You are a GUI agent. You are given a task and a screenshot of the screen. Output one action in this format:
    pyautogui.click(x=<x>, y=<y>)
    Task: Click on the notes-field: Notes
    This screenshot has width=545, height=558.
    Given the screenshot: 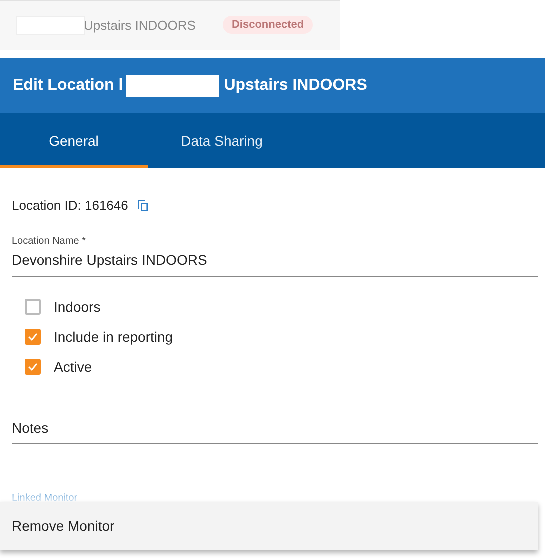 What is the action you would take?
    pyautogui.click(x=275, y=432)
    